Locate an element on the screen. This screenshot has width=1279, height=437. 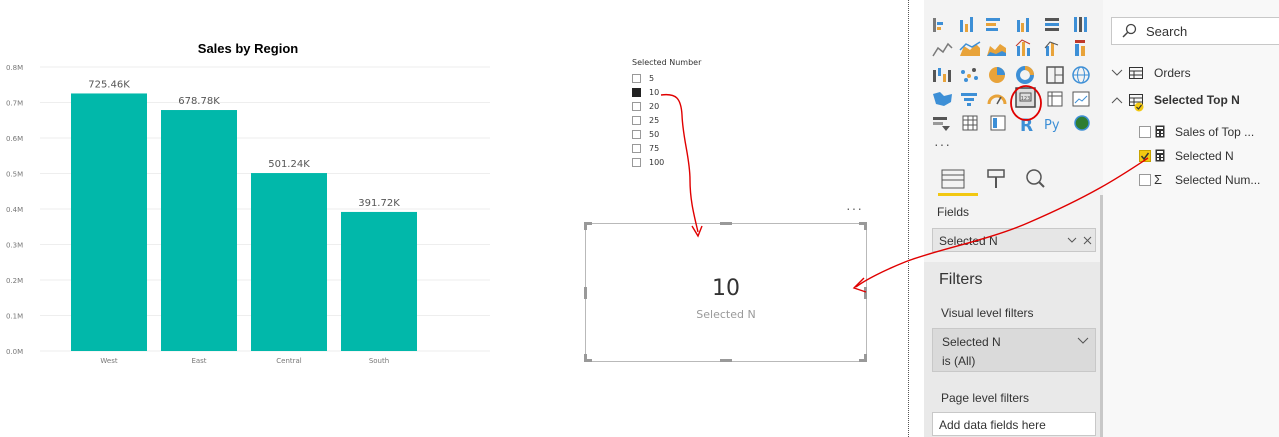
funnel-chart-icon is located at coordinates (969, 99).